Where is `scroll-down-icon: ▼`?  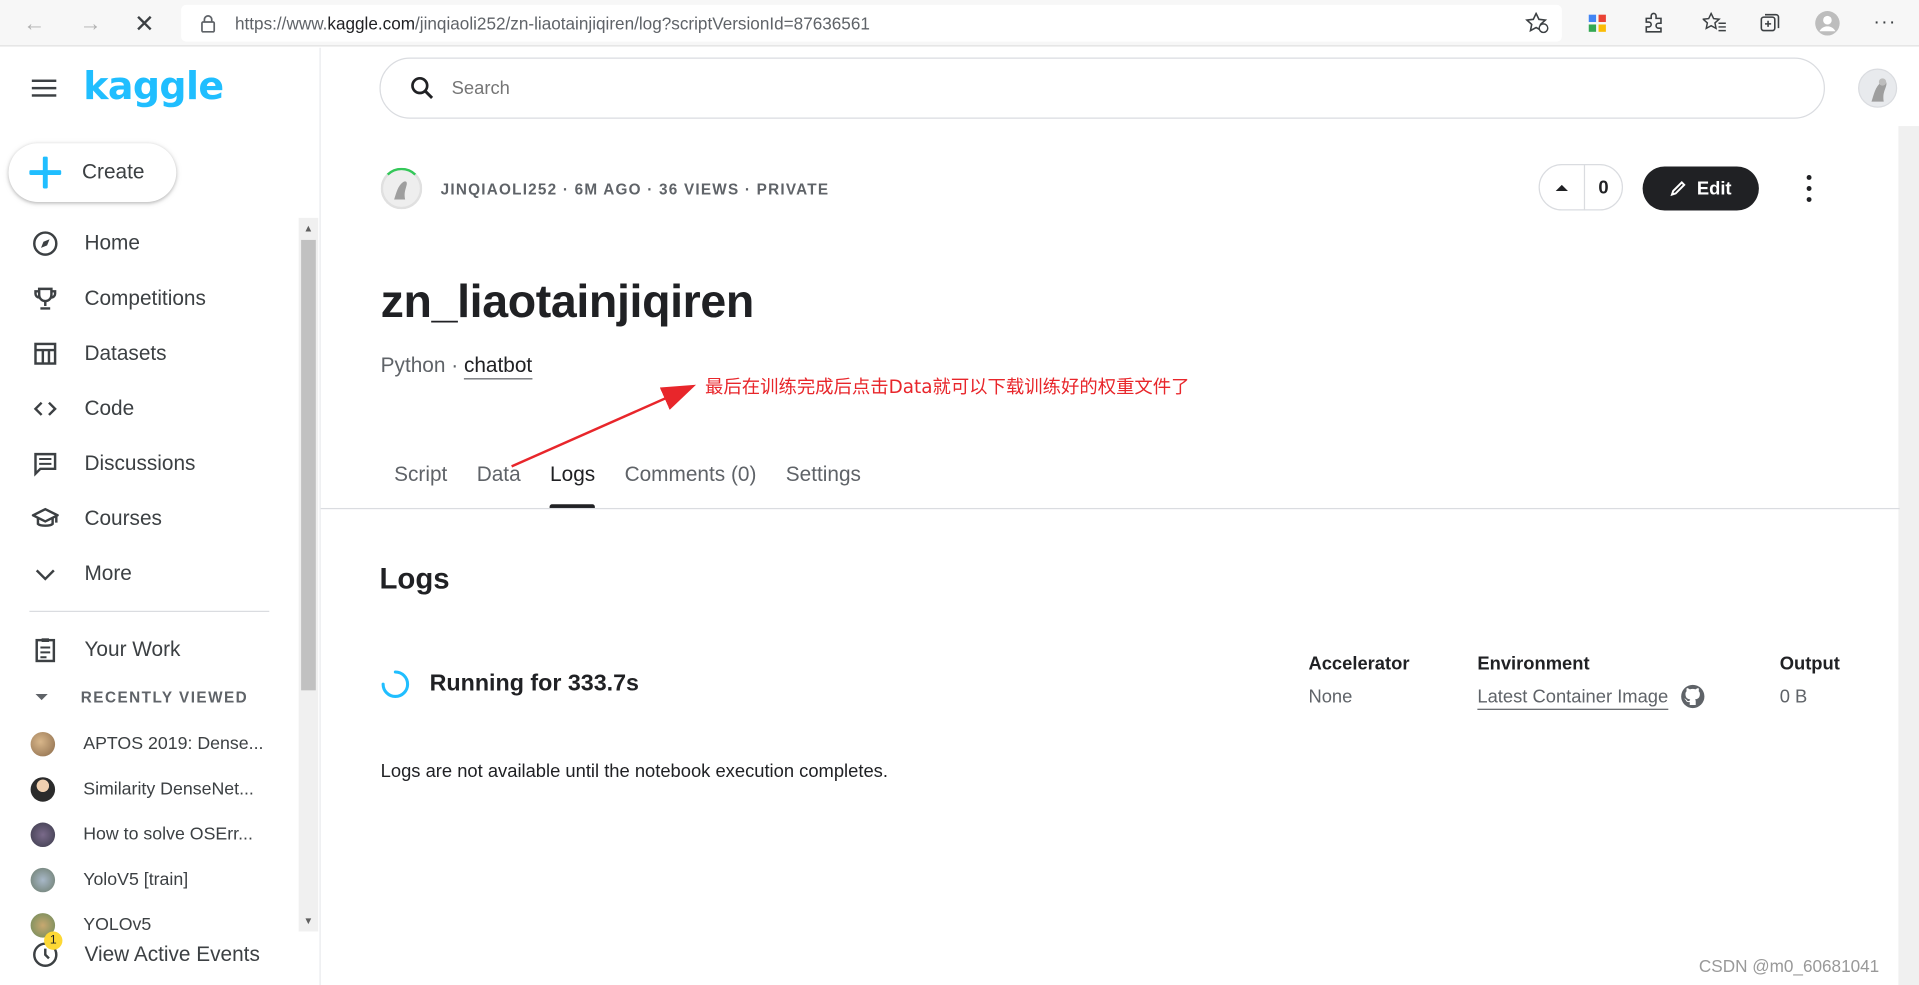 scroll-down-icon: ▼ is located at coordinates (309, 921).